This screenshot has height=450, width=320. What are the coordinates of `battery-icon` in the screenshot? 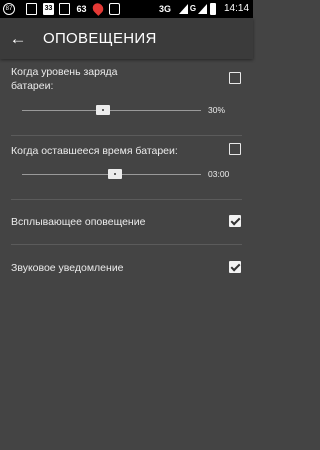 It's located at (213, 9).